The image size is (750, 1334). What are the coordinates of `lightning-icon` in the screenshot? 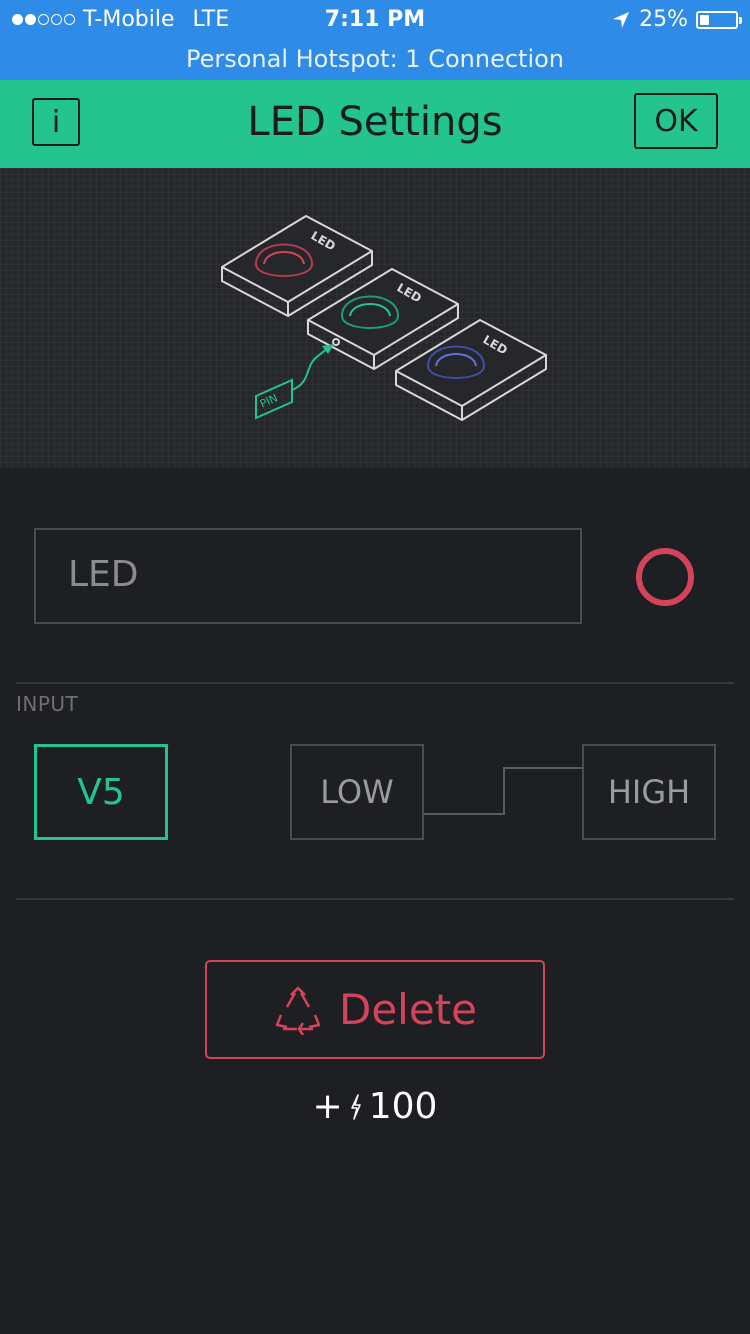 It's located at (355, 1106).